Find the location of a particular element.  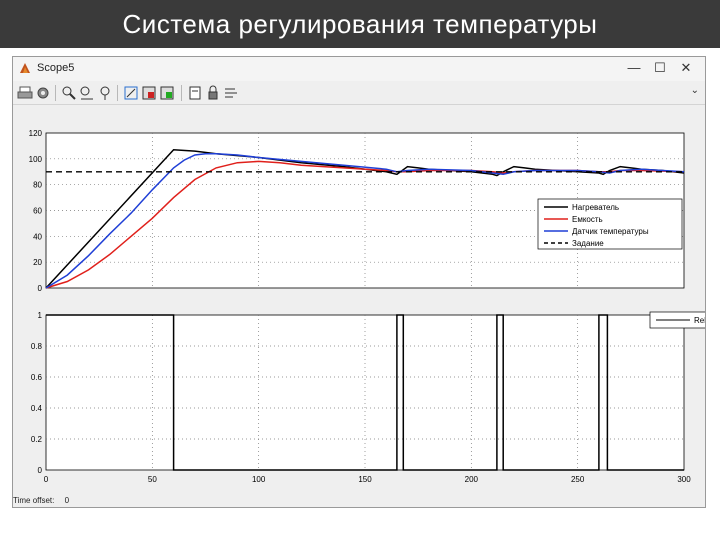

time-offset: Time offset: 0 is located at coordinates (41, 500).